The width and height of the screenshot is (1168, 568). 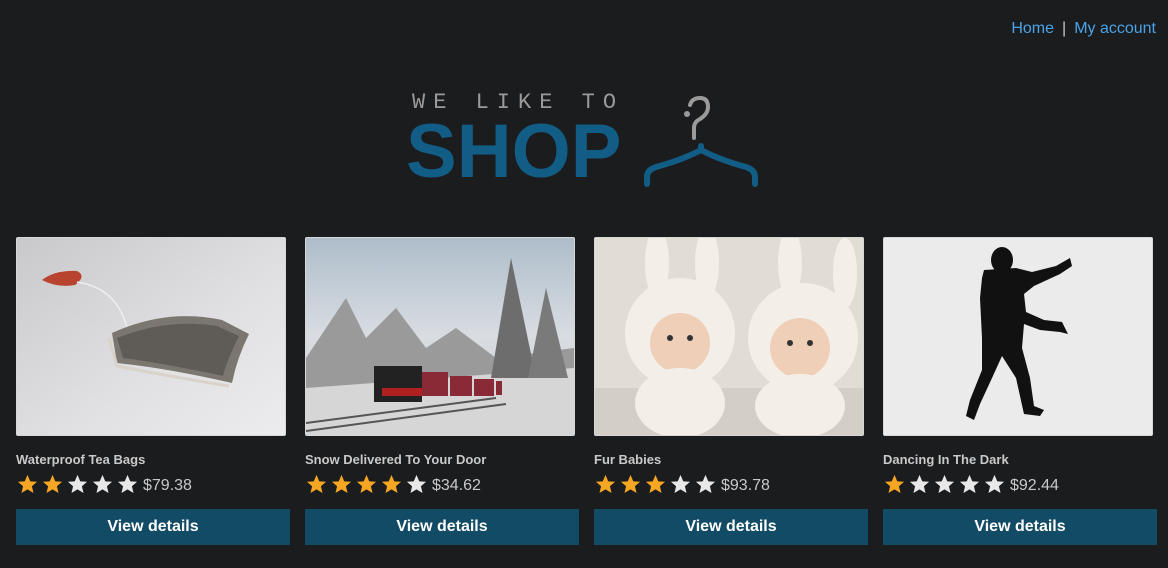 I want to click on dancer-silhouette-image, so click(x=1018, y=336).